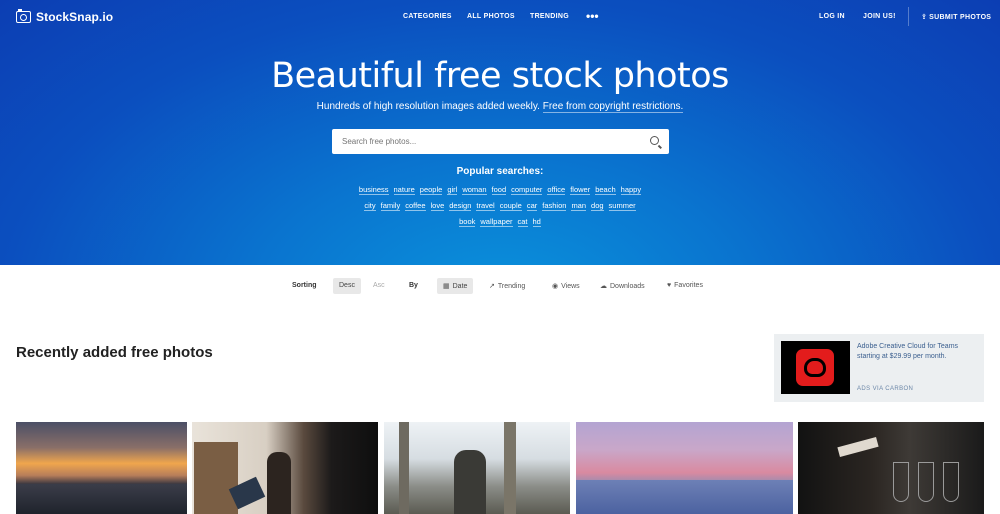  Describe the element at coordinates (592, 16) in the screenshot. I see `more-menu-icon: •••` at that location.